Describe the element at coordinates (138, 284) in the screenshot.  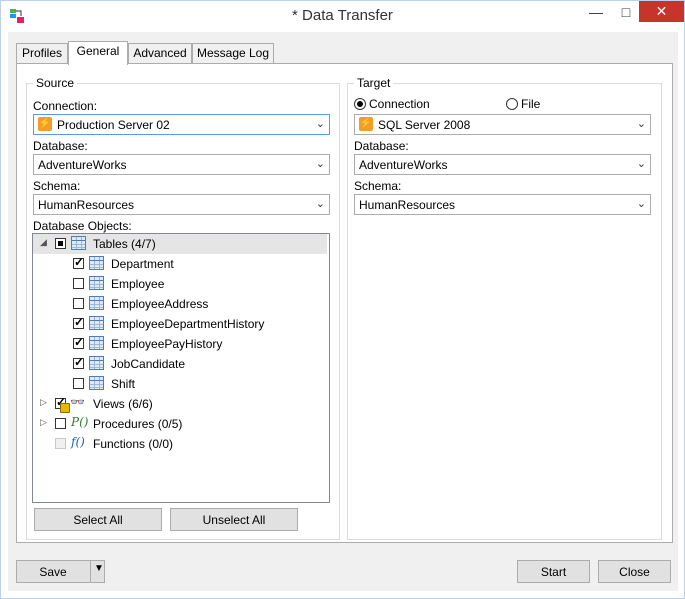
I see `table-item-label: Employee` at that location.